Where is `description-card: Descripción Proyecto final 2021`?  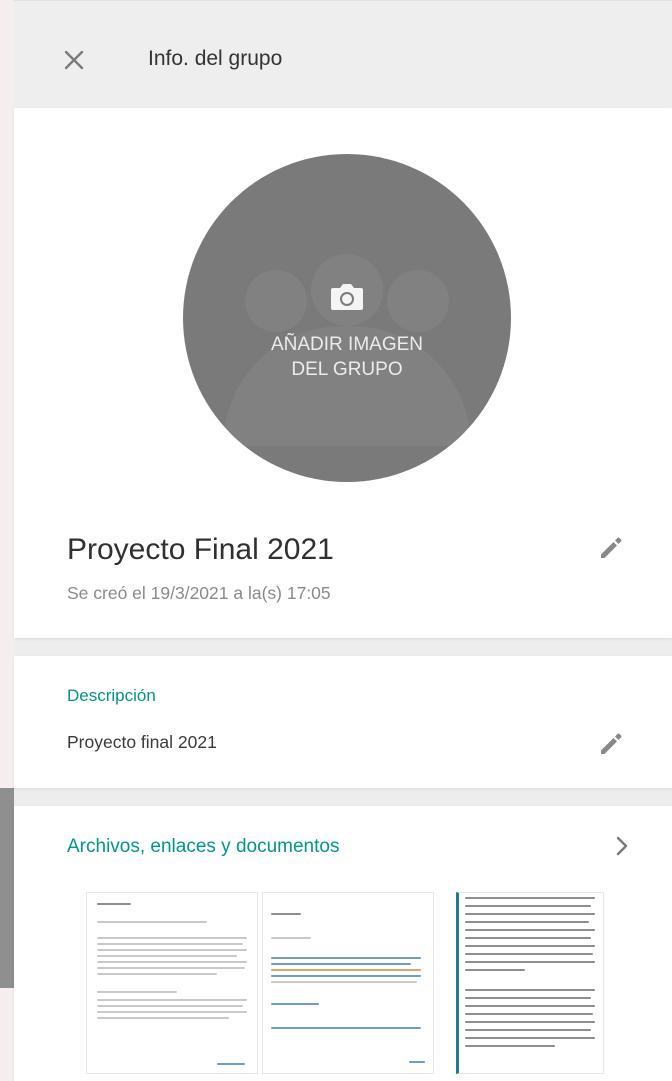
description-card: Descripción Proyecto final 2021 is located at coordinates (343, 722).